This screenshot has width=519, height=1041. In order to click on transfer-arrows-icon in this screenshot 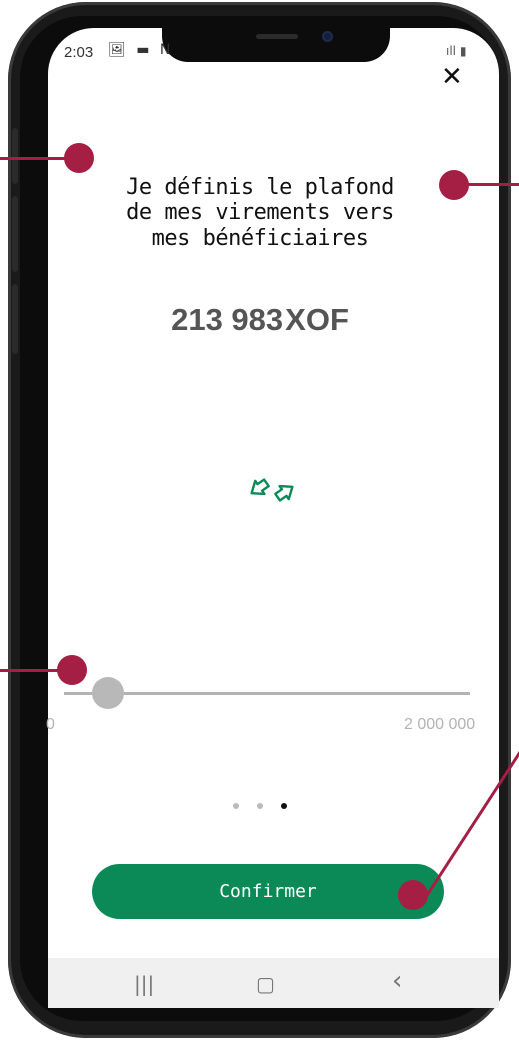, I will do `click(272, 490)`.